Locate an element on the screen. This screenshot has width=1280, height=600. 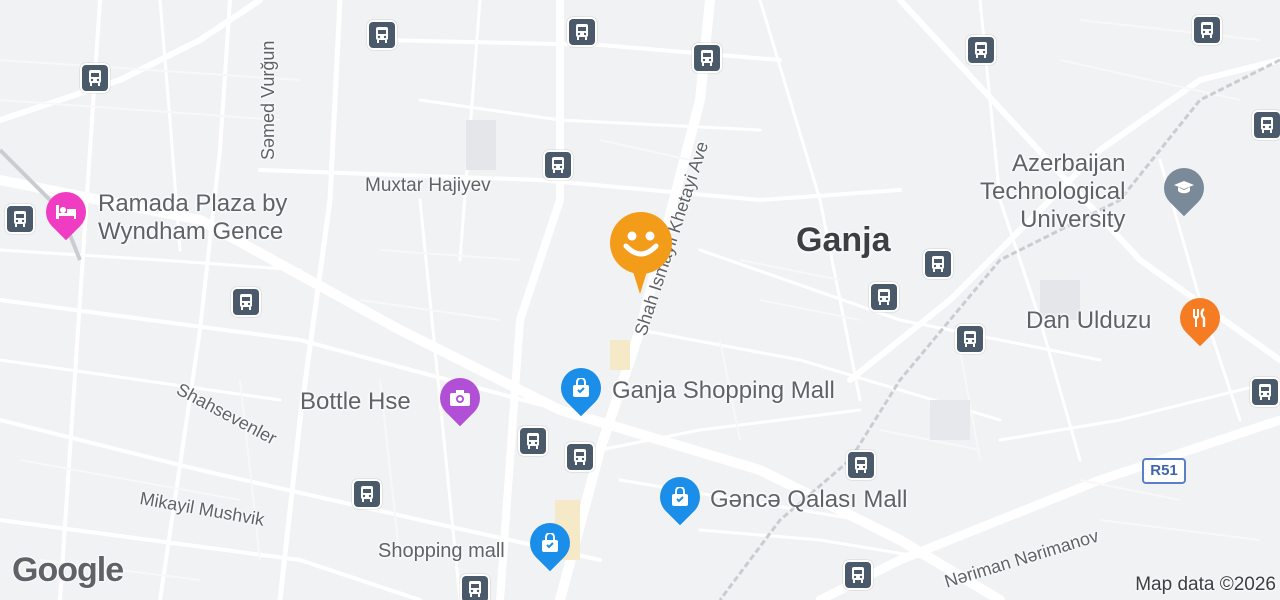
map-attribution: Map data ©2026 is located at coordinates (1205, 585).